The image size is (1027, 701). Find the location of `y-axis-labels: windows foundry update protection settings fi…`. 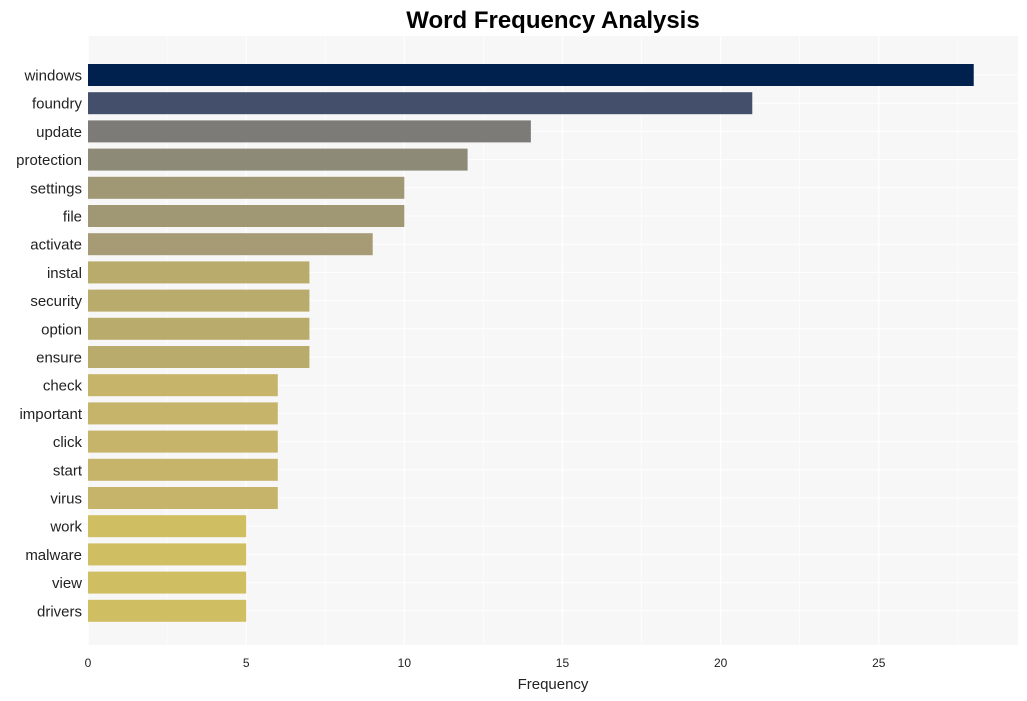

y-axis-labels: windows foundry update protection settings fi… is located at coordinates (49, 344).